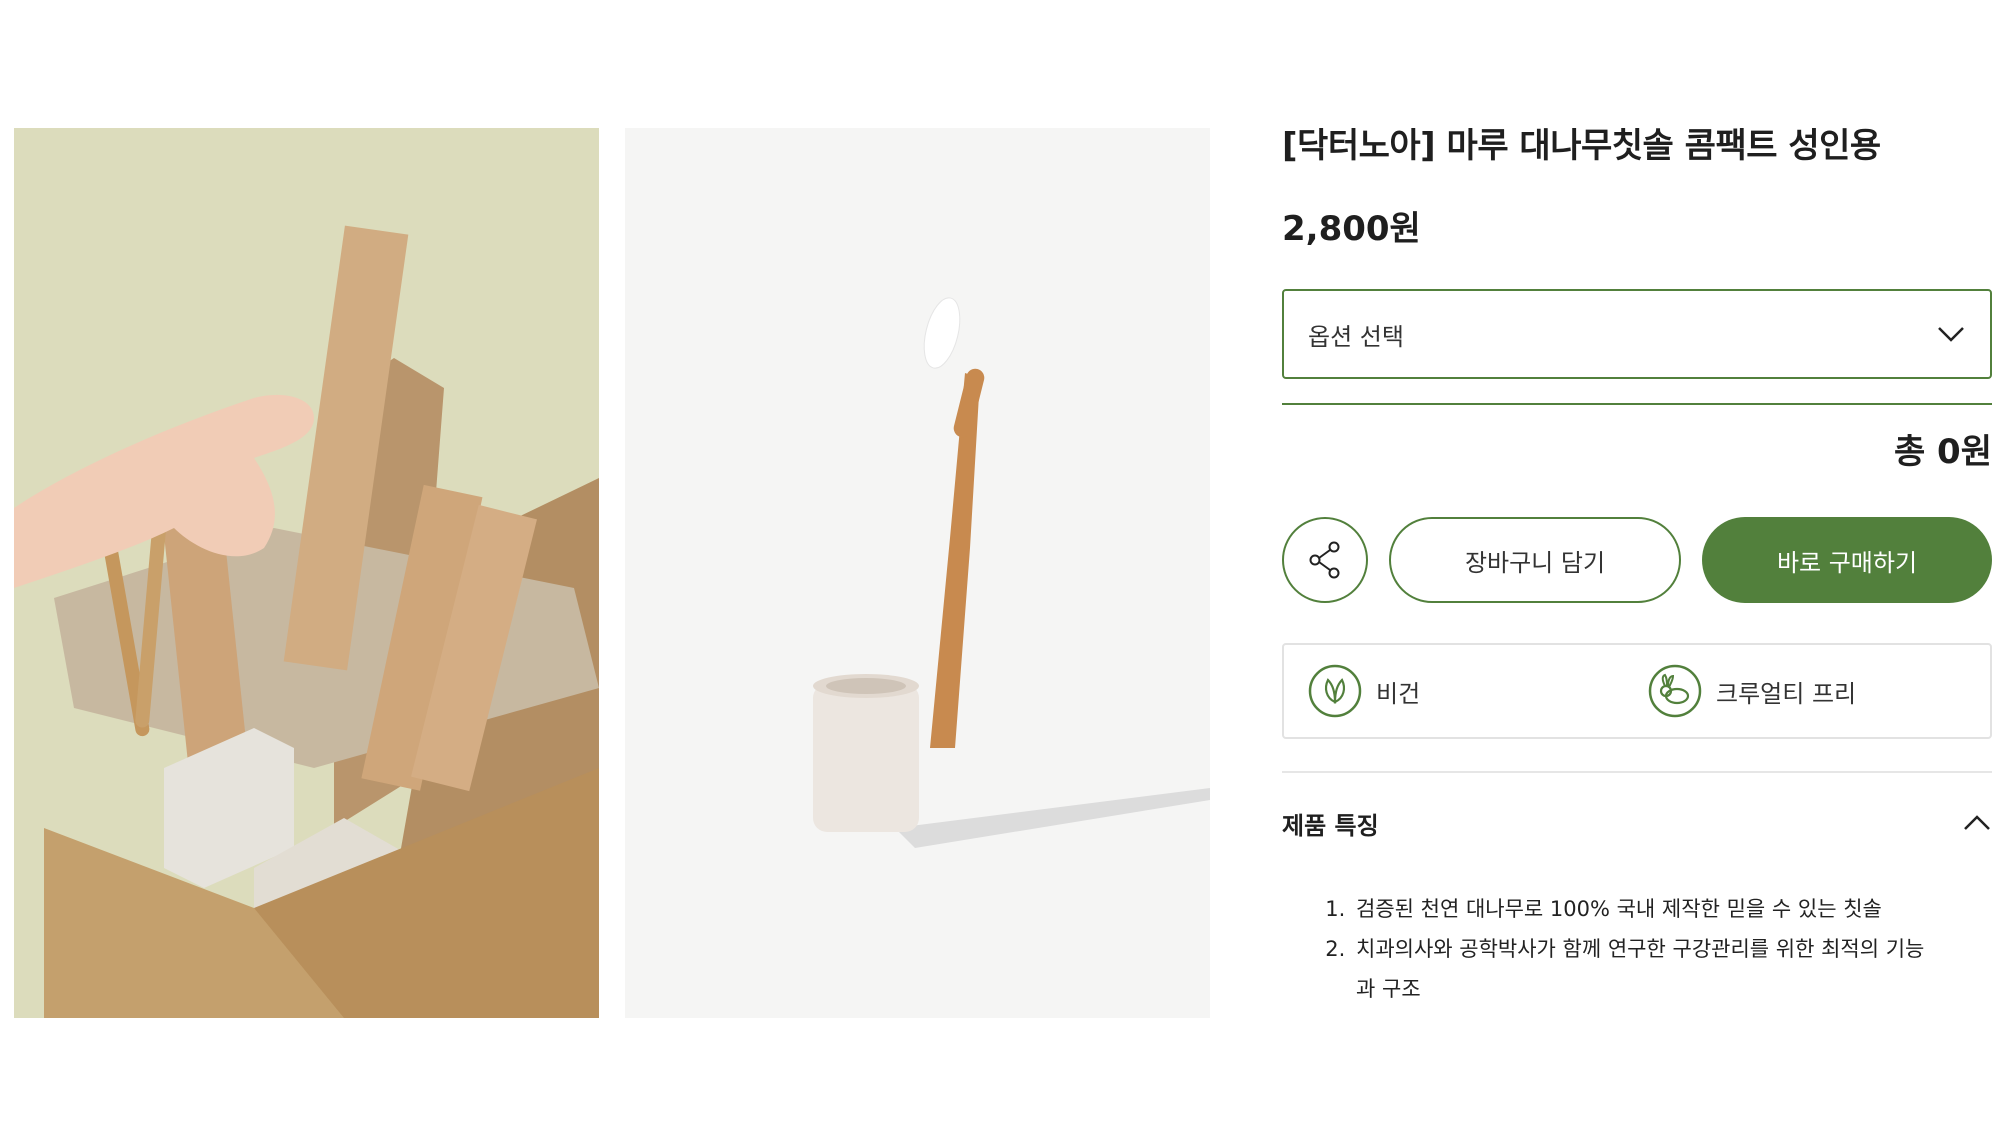 The width and height of the screenshot is (1998, 1140). What do you see at coordinates (1398, 693) in the screenshot?
I see `badge-vegan-label: 비건` at bounding box center [1398, 693].